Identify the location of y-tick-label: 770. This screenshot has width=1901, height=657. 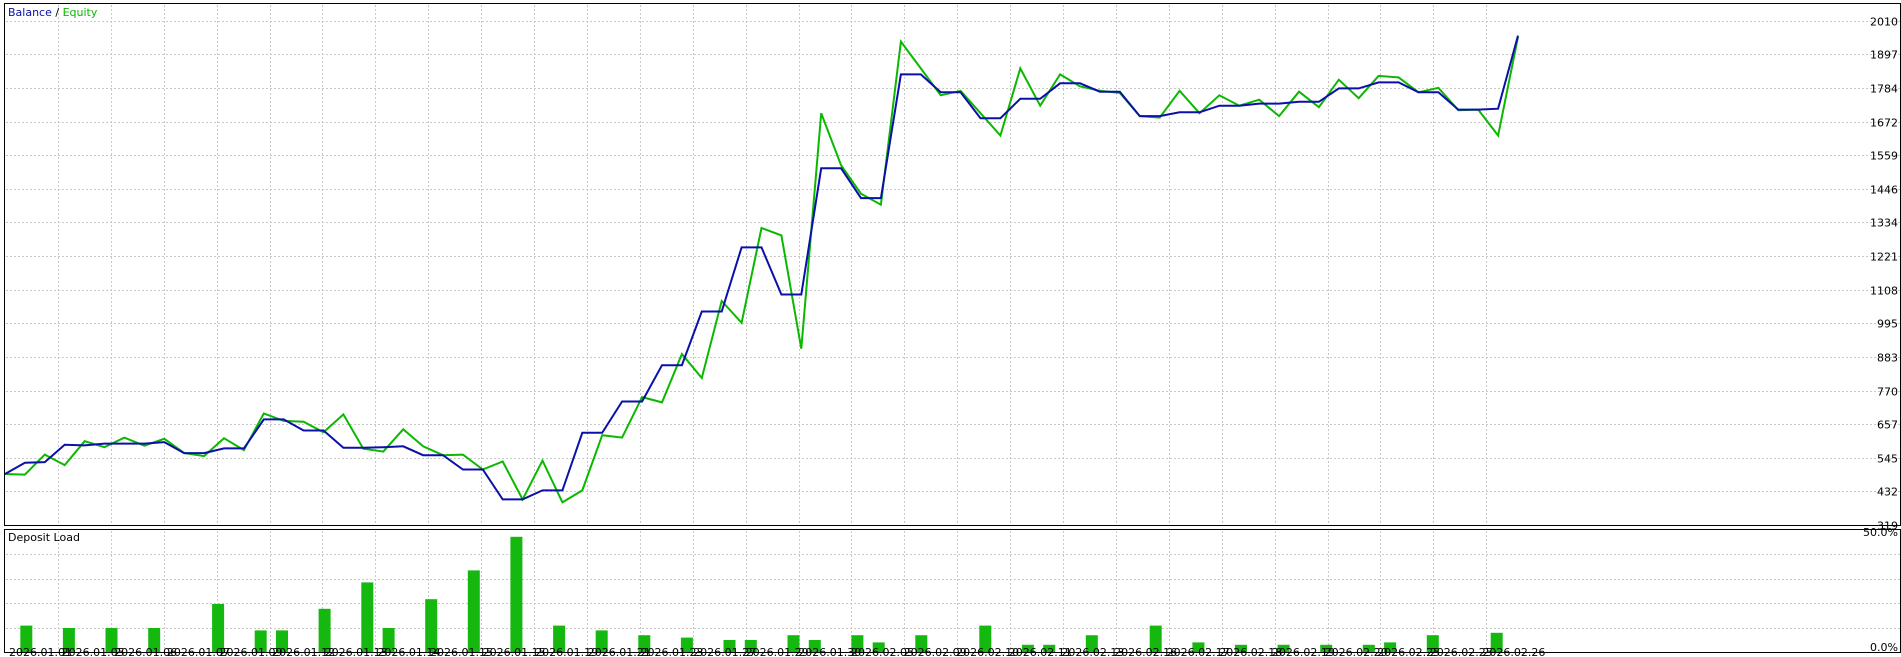
(1887, 392).